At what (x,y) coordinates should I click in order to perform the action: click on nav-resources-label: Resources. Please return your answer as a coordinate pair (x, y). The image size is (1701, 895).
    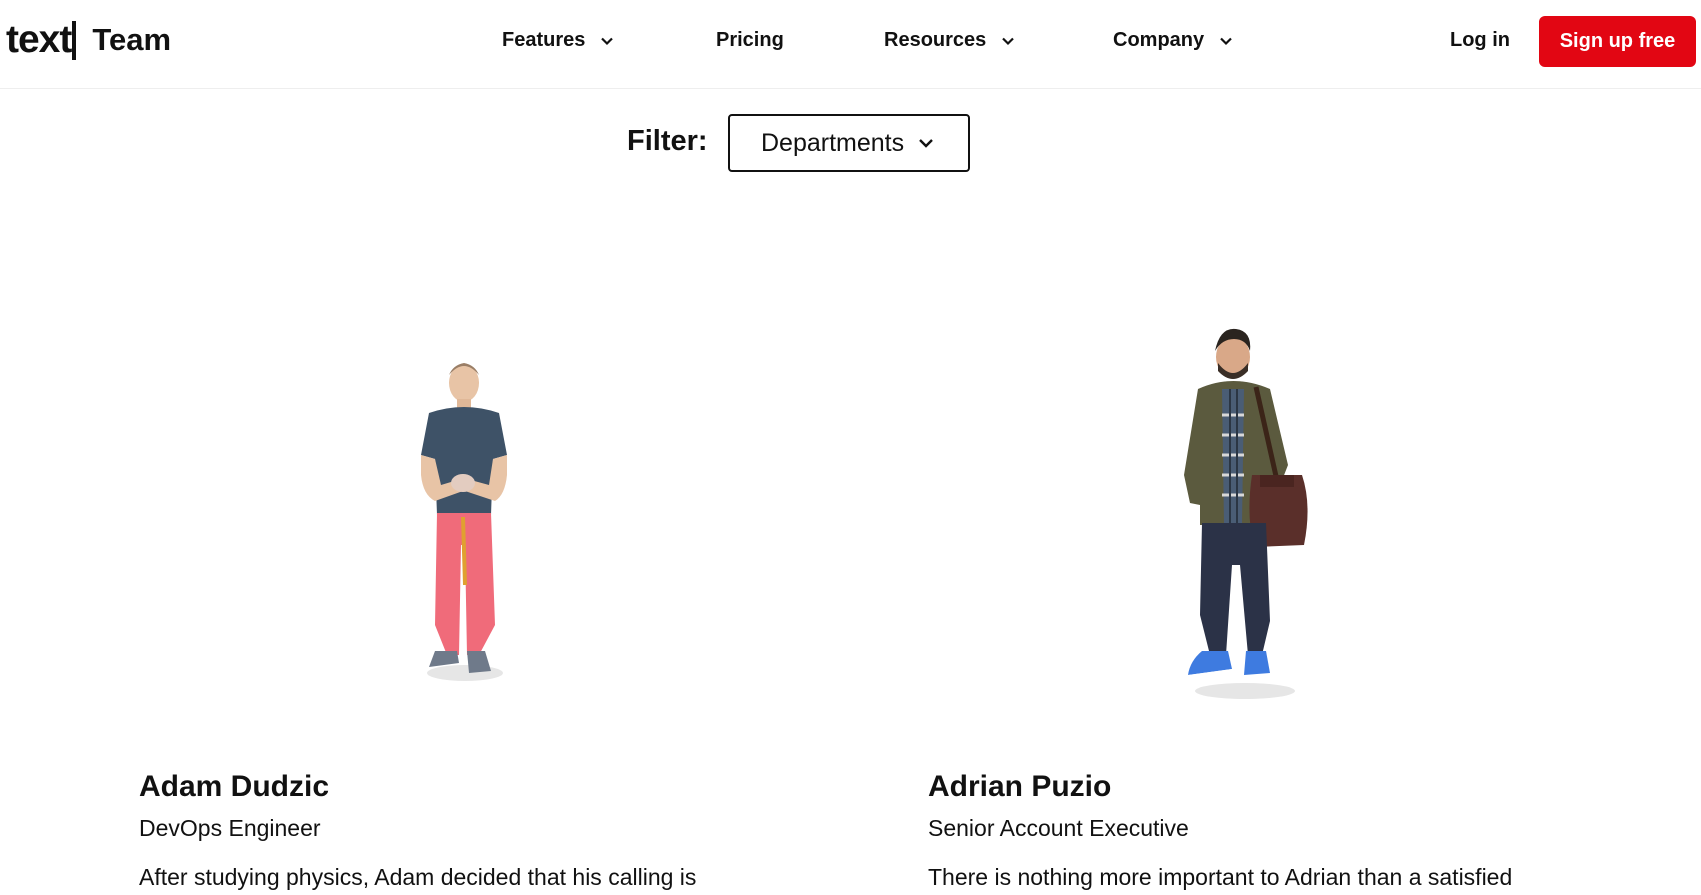
    Looking at the image, I should click on (935, 40).